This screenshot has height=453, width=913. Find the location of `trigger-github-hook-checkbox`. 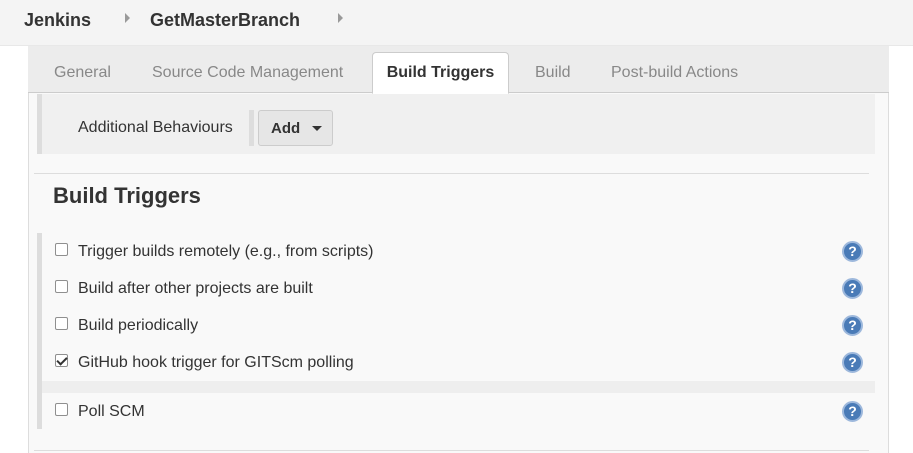

trigger-github-hook-checkbox is located at coordinates (61, 360).